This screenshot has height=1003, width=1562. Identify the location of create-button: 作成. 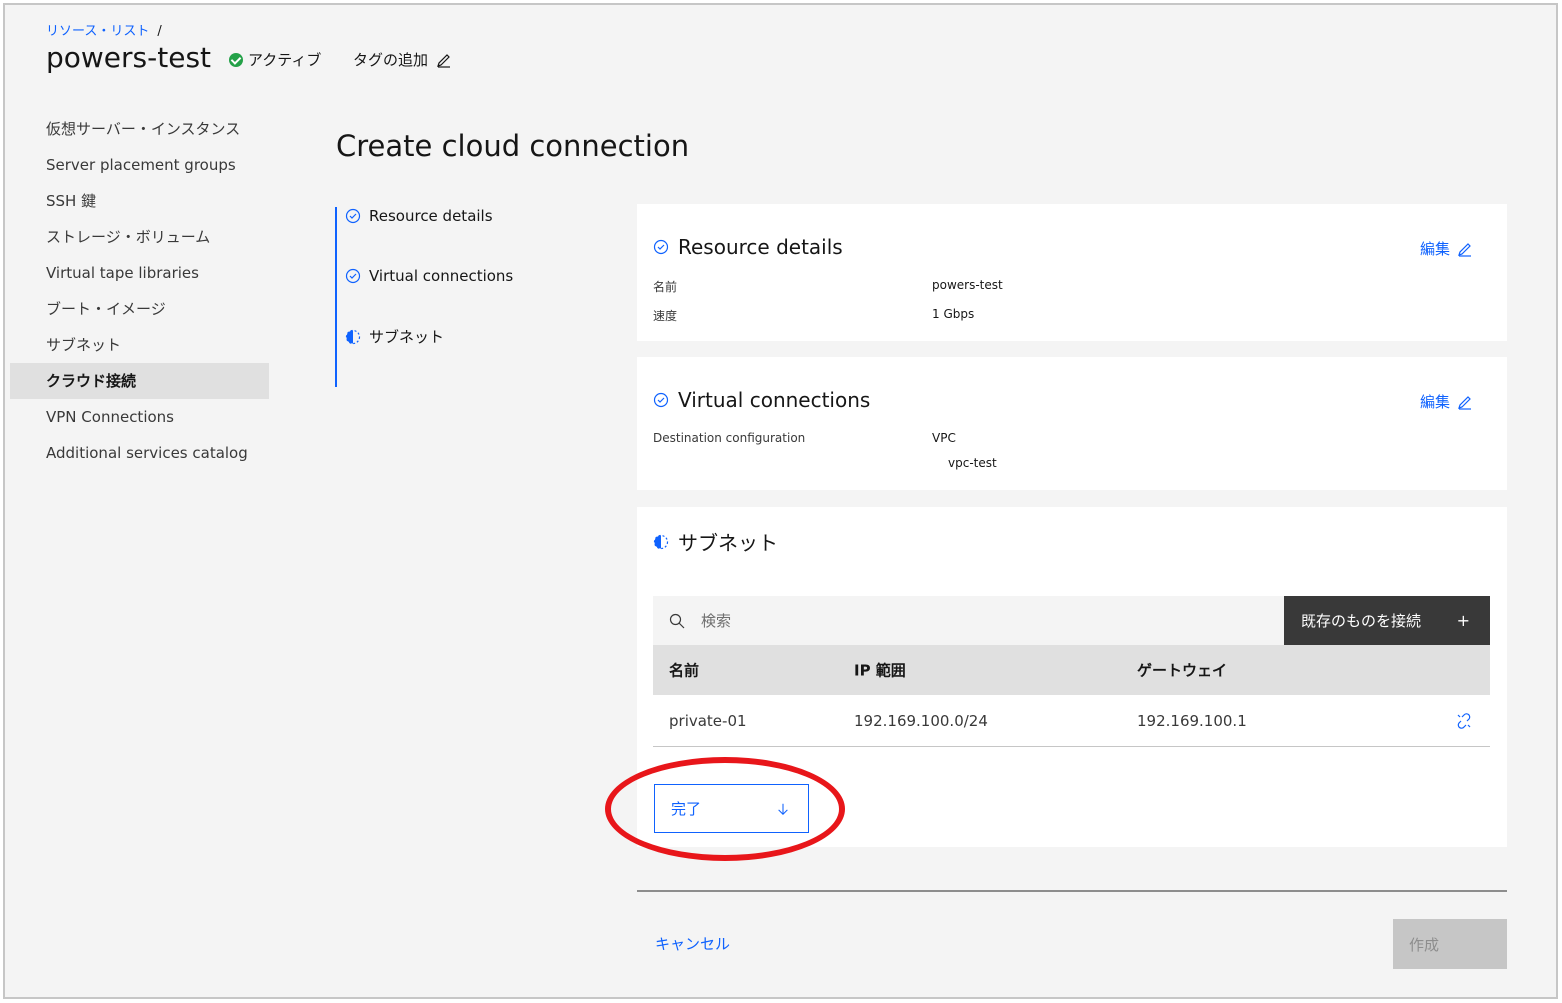
(1450, 944).